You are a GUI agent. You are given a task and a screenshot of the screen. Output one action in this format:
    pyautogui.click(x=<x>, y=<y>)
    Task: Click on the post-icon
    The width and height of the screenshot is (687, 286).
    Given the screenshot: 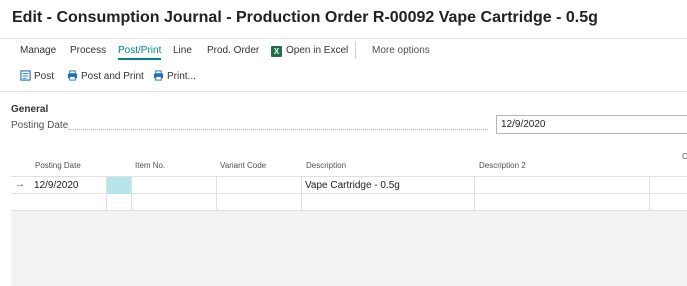 What is the action you would take?
    pyautogui.click(x=25, y=75)
    